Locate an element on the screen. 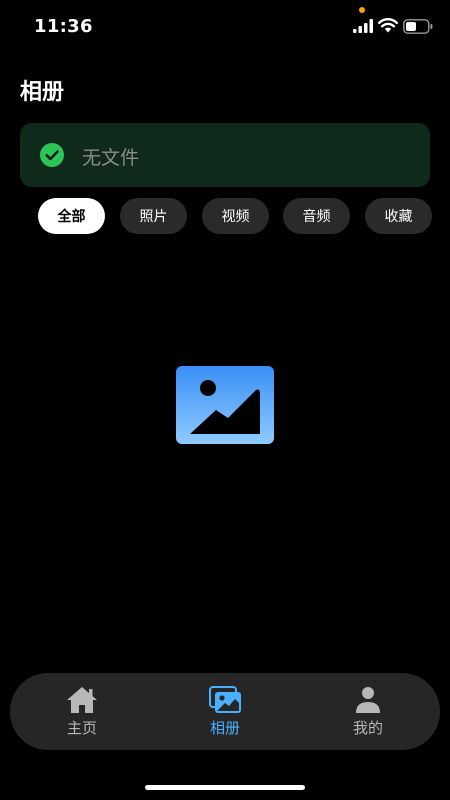  check-circle-icon is located at coordinates (52, 155).